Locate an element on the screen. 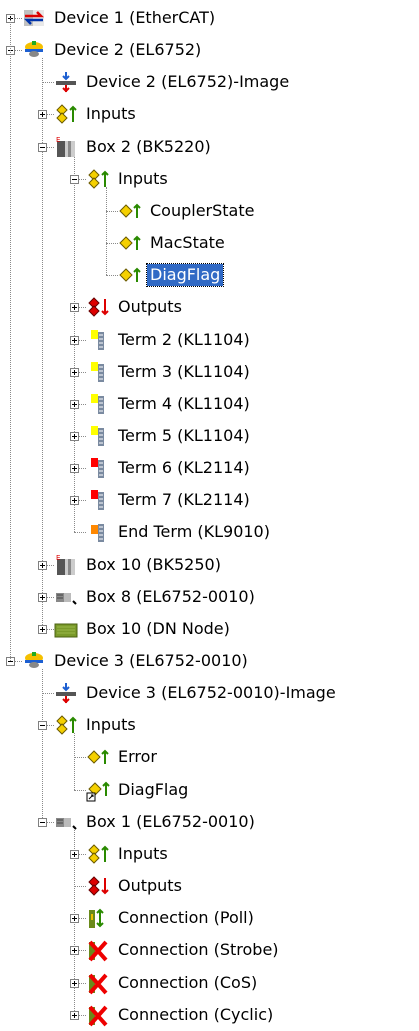  tree-node-label: Term 3 (KL1104) is located at coordinates (184, 372).